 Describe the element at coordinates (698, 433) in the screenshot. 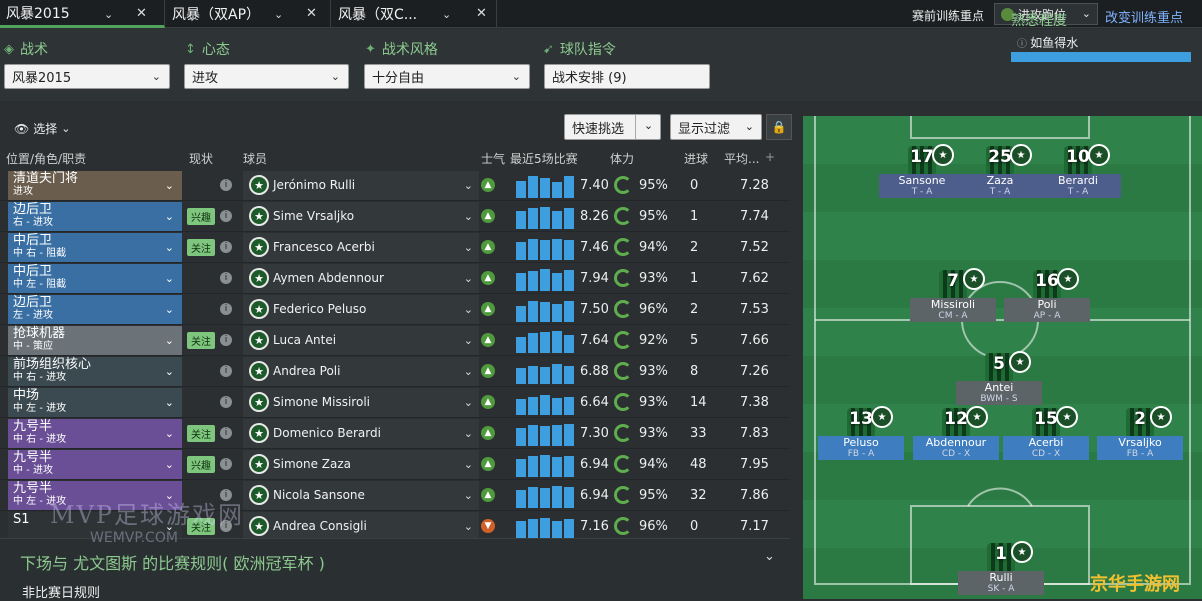

I see `goals-value: 33` at that location.